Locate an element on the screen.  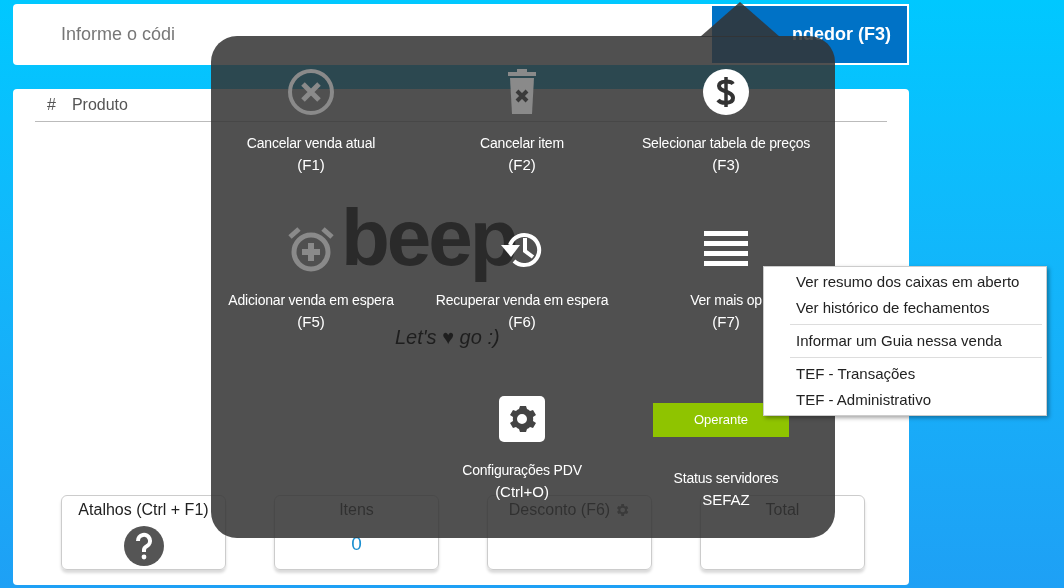
menu-item: TEF - Transações is located at coordinates (916, 374).